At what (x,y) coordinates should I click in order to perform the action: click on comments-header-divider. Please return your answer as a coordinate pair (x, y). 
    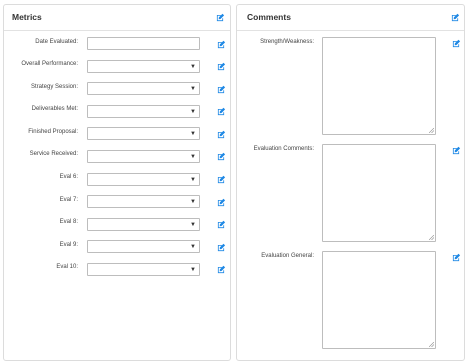
    Looking at the image, I should click on (350, 30).